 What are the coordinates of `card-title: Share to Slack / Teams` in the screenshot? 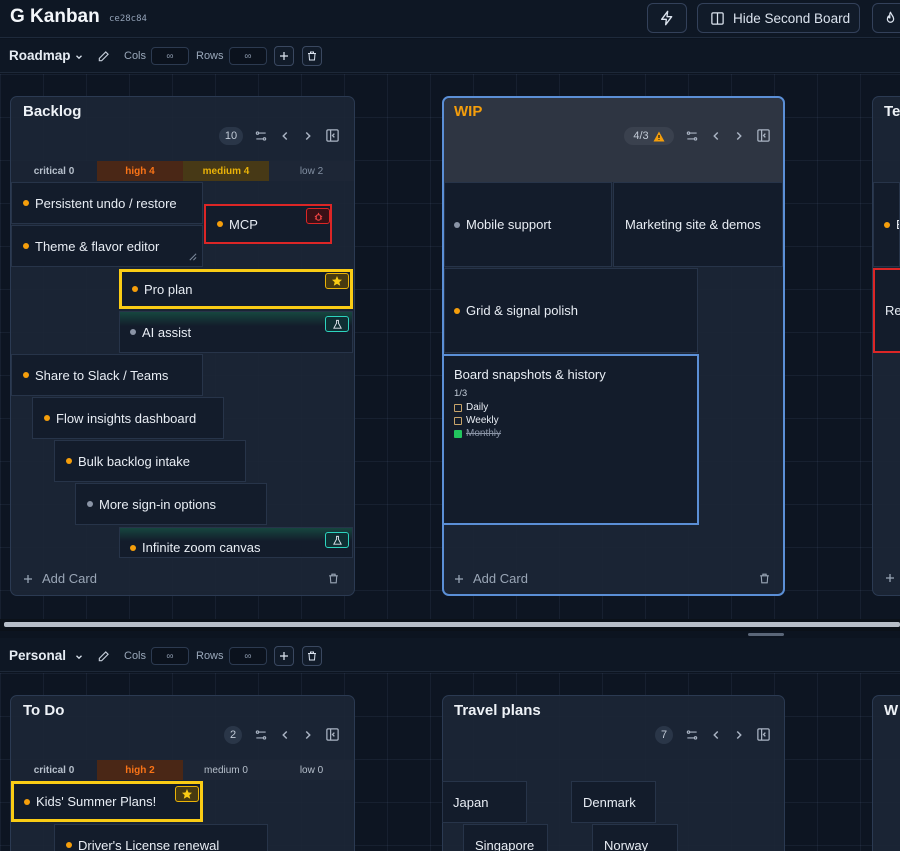 It's located at (102, 375).